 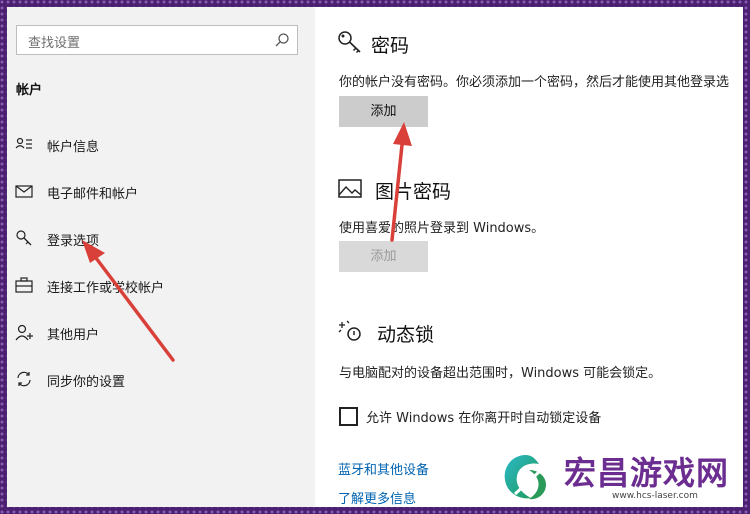 What do you see at coordinates (349, 330) in the screenshot?
I see `dynamic-lock-icon` at bounding box center [349, 330].